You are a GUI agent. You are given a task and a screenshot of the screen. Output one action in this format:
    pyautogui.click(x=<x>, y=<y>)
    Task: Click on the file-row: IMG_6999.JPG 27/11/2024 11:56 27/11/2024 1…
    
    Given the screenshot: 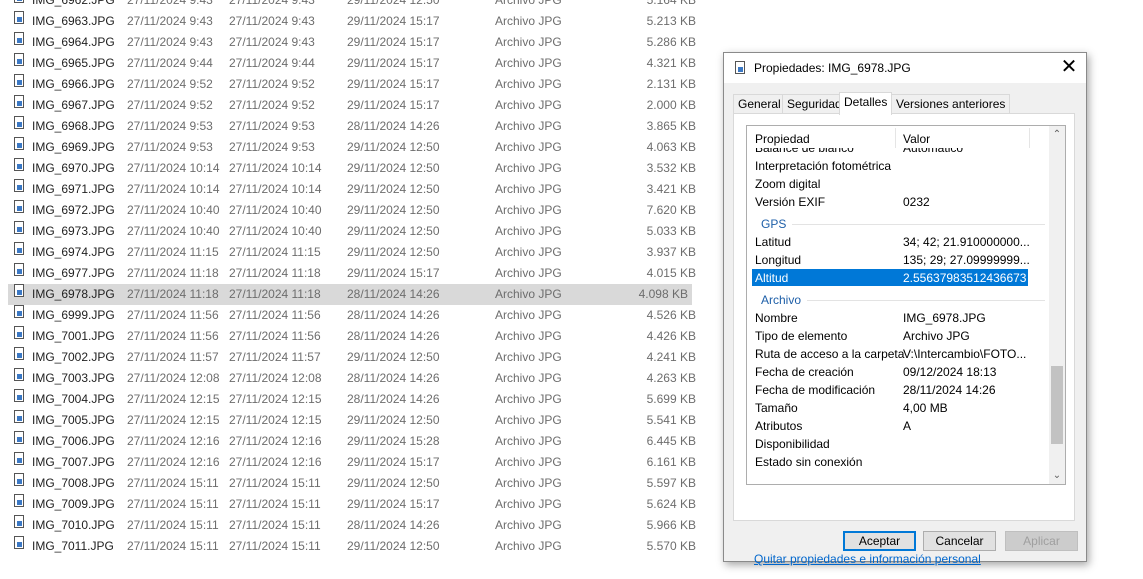 What is the action you would take?
    pyautogui.click(x=350, y=315)
    